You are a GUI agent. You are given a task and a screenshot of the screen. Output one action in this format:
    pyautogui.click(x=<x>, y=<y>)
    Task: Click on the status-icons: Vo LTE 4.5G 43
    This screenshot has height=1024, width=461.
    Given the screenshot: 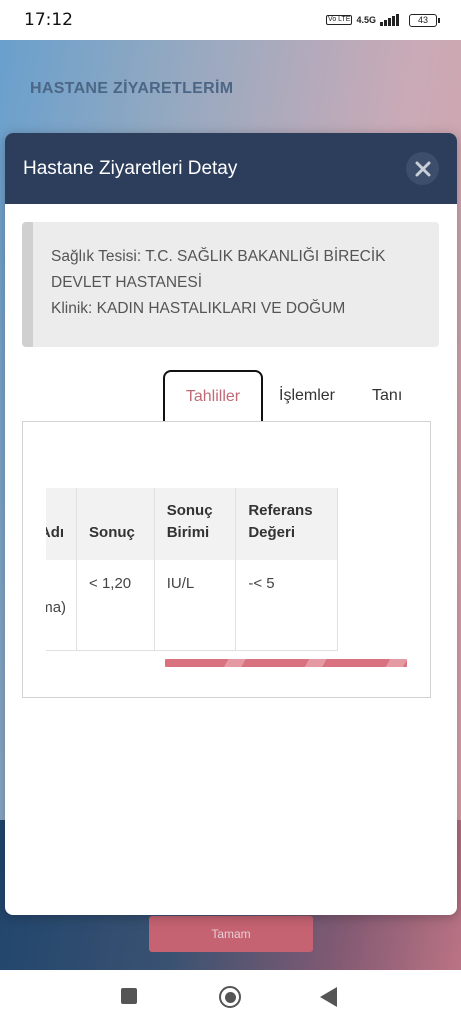 What is the action you would take?
    pyautogui.click(x=383, y=20)
    